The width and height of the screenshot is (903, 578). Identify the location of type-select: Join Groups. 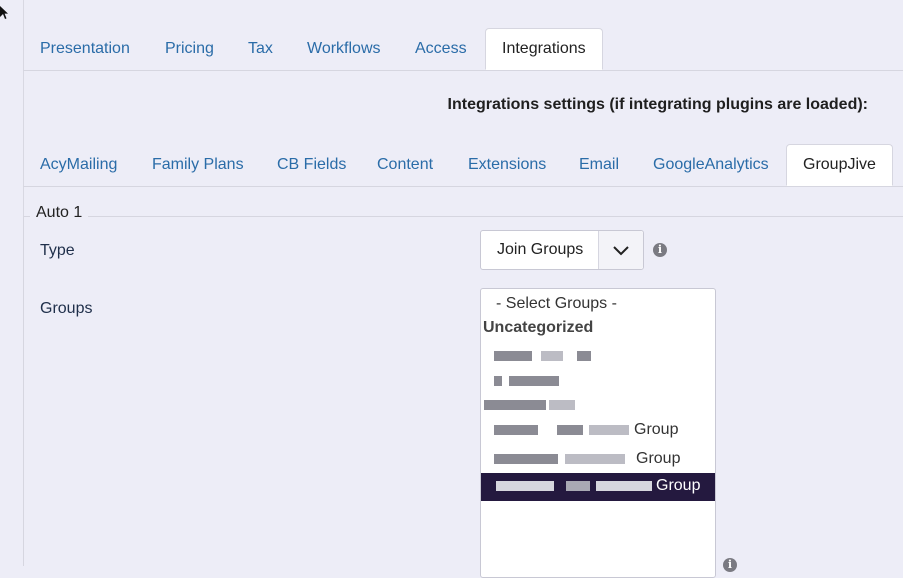
(562, 250).